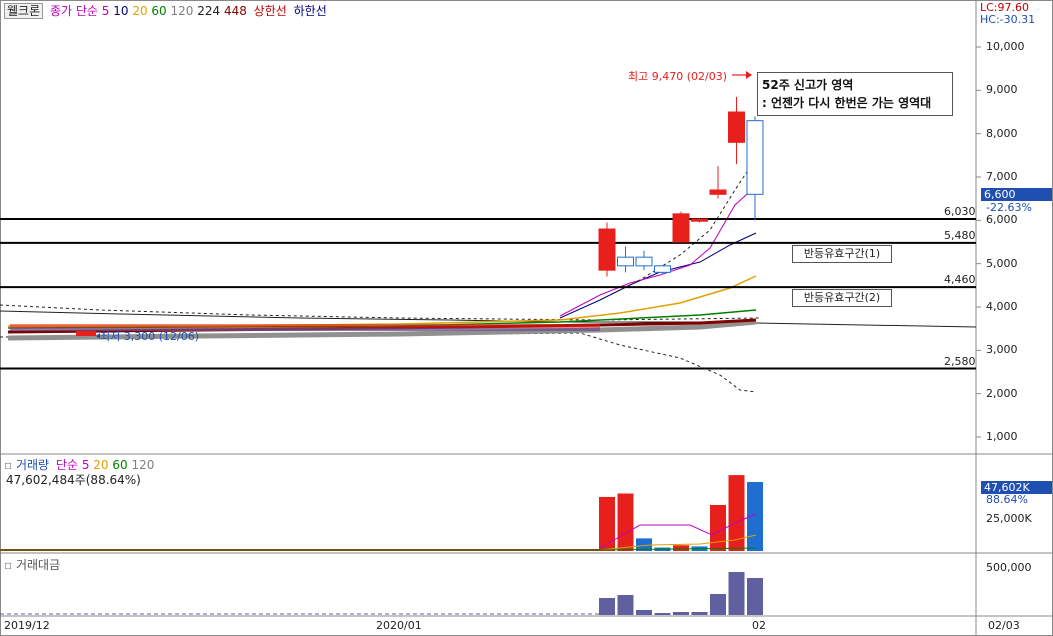  I want to click on value-title: 거래대금, so click(38, 565).